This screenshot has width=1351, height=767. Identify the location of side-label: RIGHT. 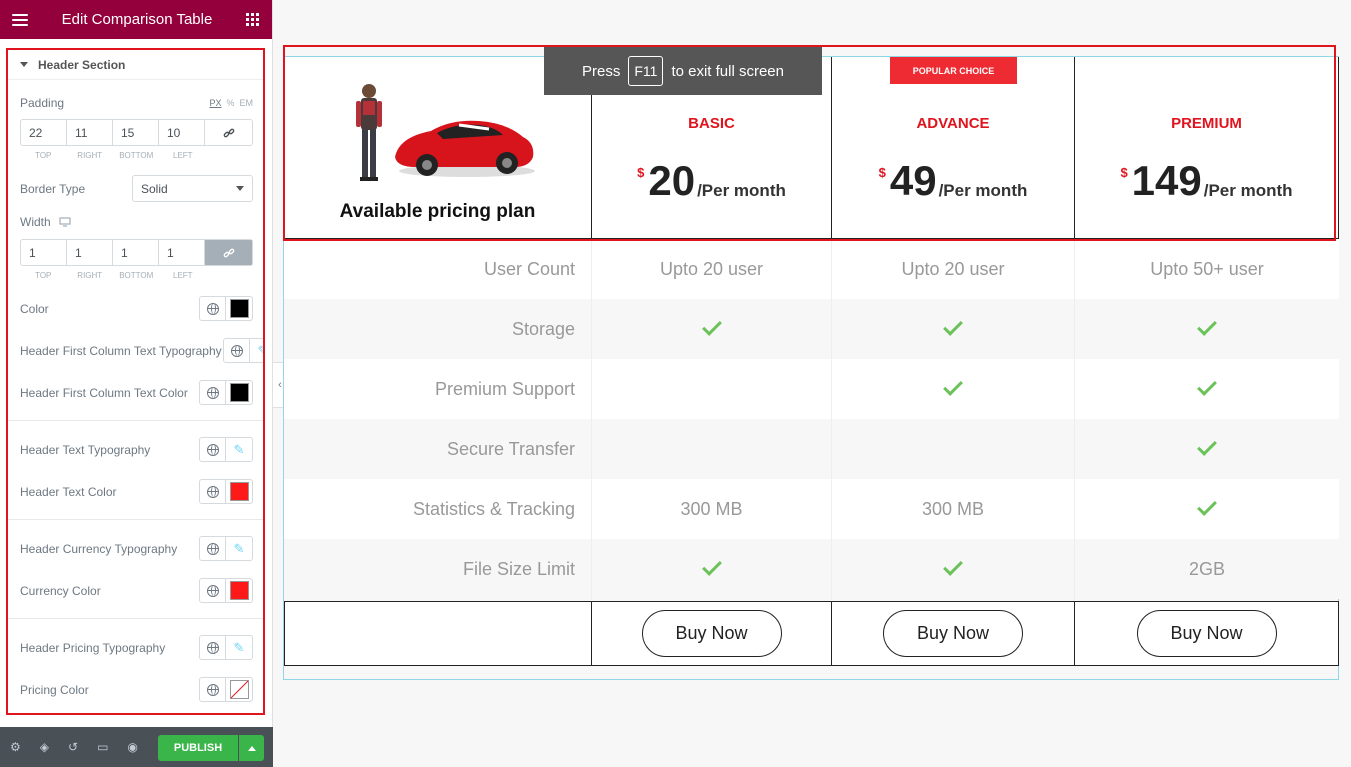
(90, 155).